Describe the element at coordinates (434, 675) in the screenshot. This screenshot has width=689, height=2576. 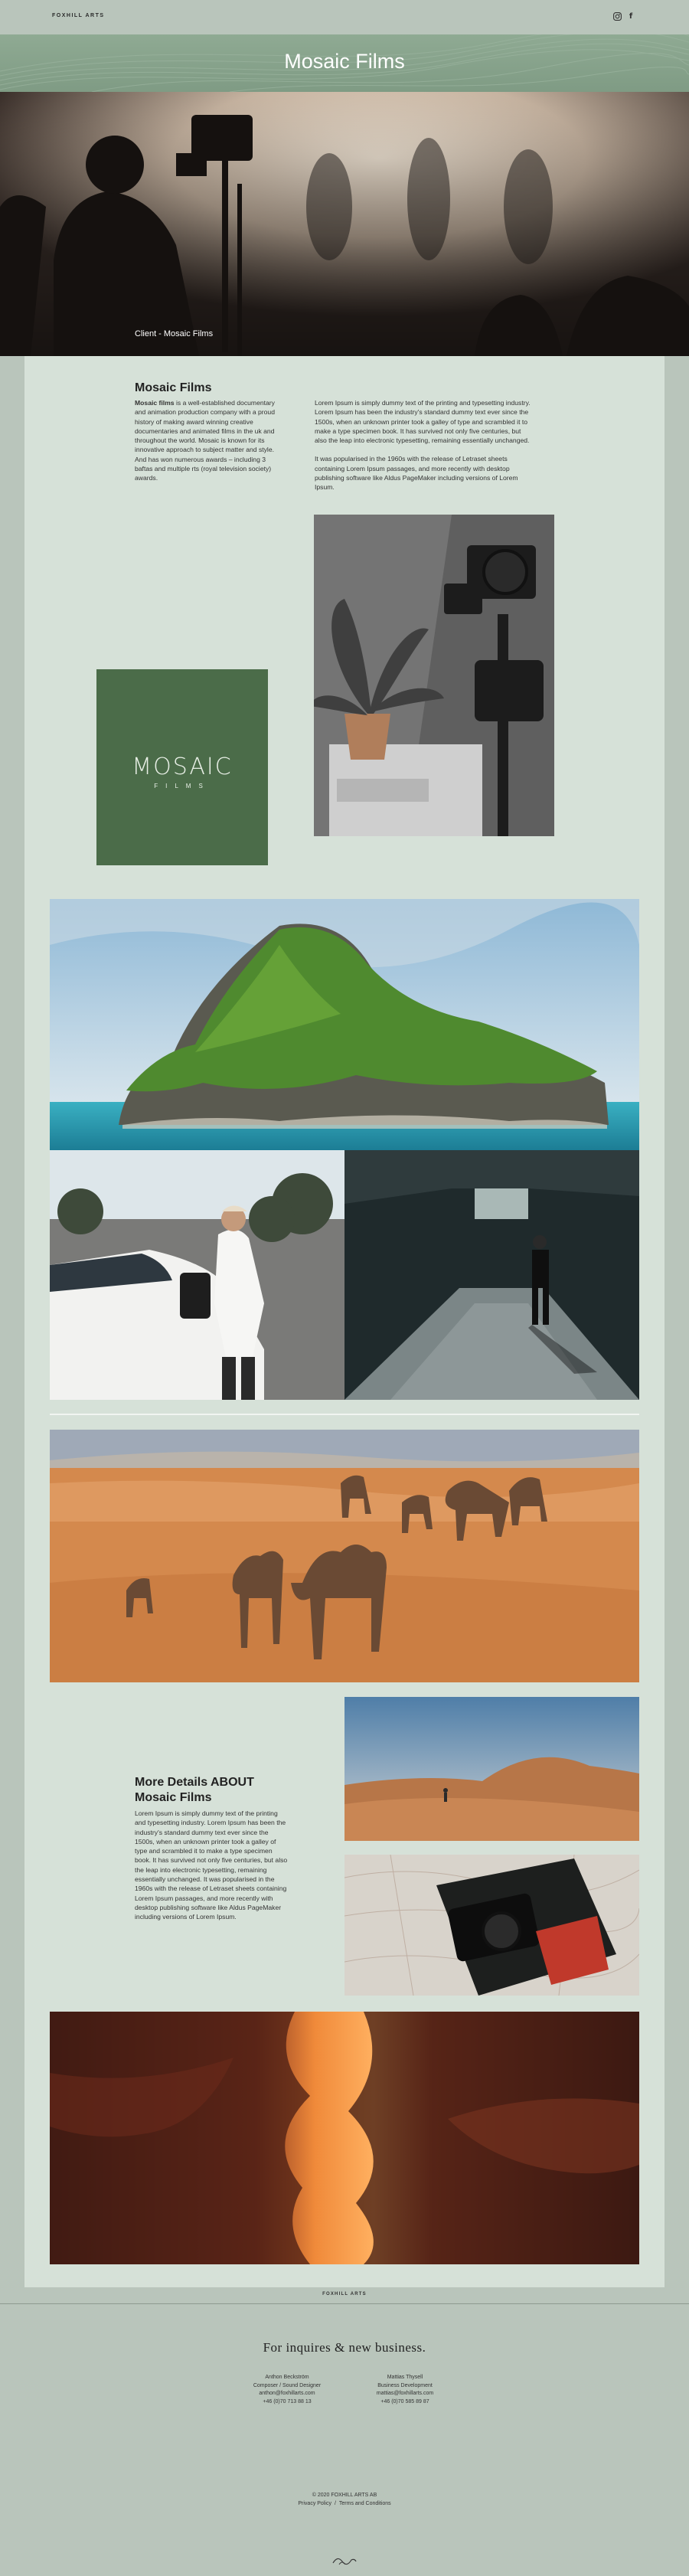
I see `camera-plant-photo` at that location.